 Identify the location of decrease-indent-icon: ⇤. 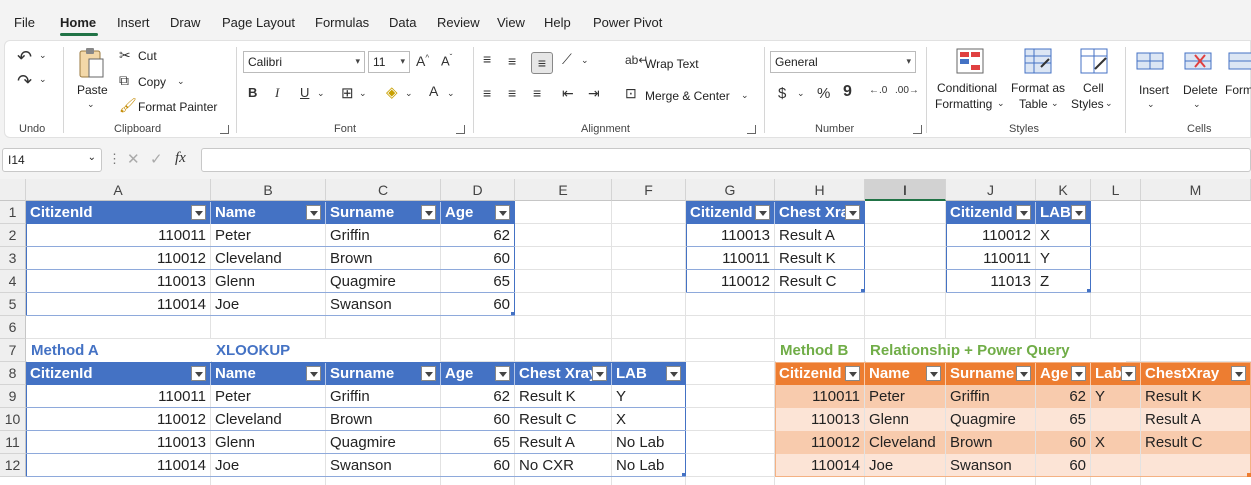
(568, 93).